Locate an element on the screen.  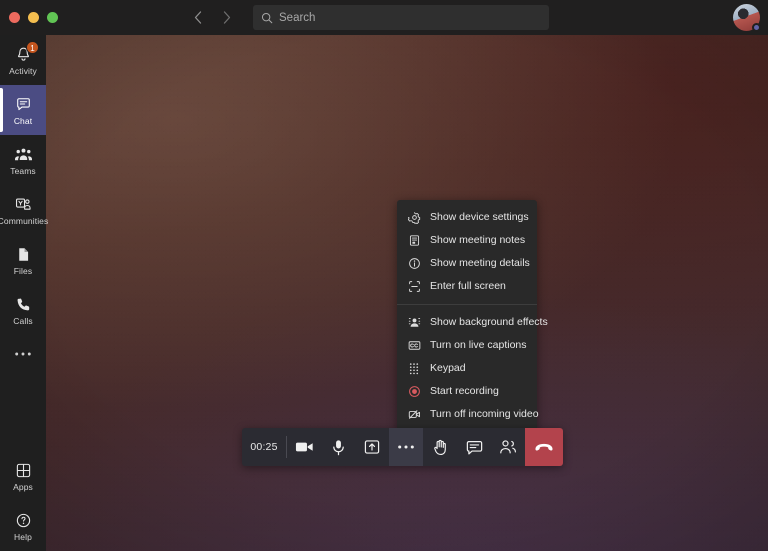
window-traffic-lights is located at coordinates (29, 17).